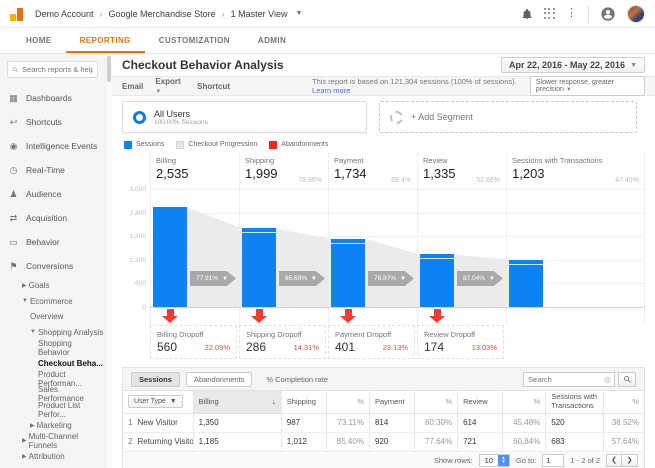 The image size is (655, 468). What do you see at coordinates (139, 117) in the screenshot?
I see `segment-donut-icon` at bounding box center [139, 117].